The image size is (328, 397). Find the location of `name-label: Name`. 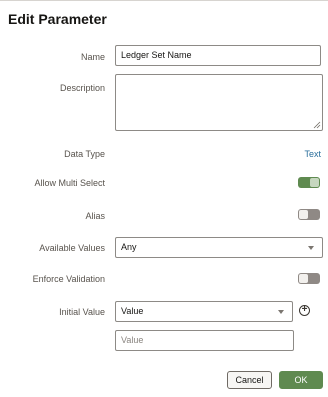

name-label: Name is located at coordinates (92, 57).